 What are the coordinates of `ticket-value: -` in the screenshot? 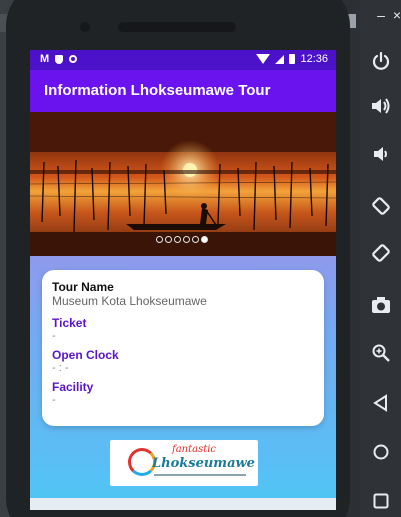 It's located at (54, 336).